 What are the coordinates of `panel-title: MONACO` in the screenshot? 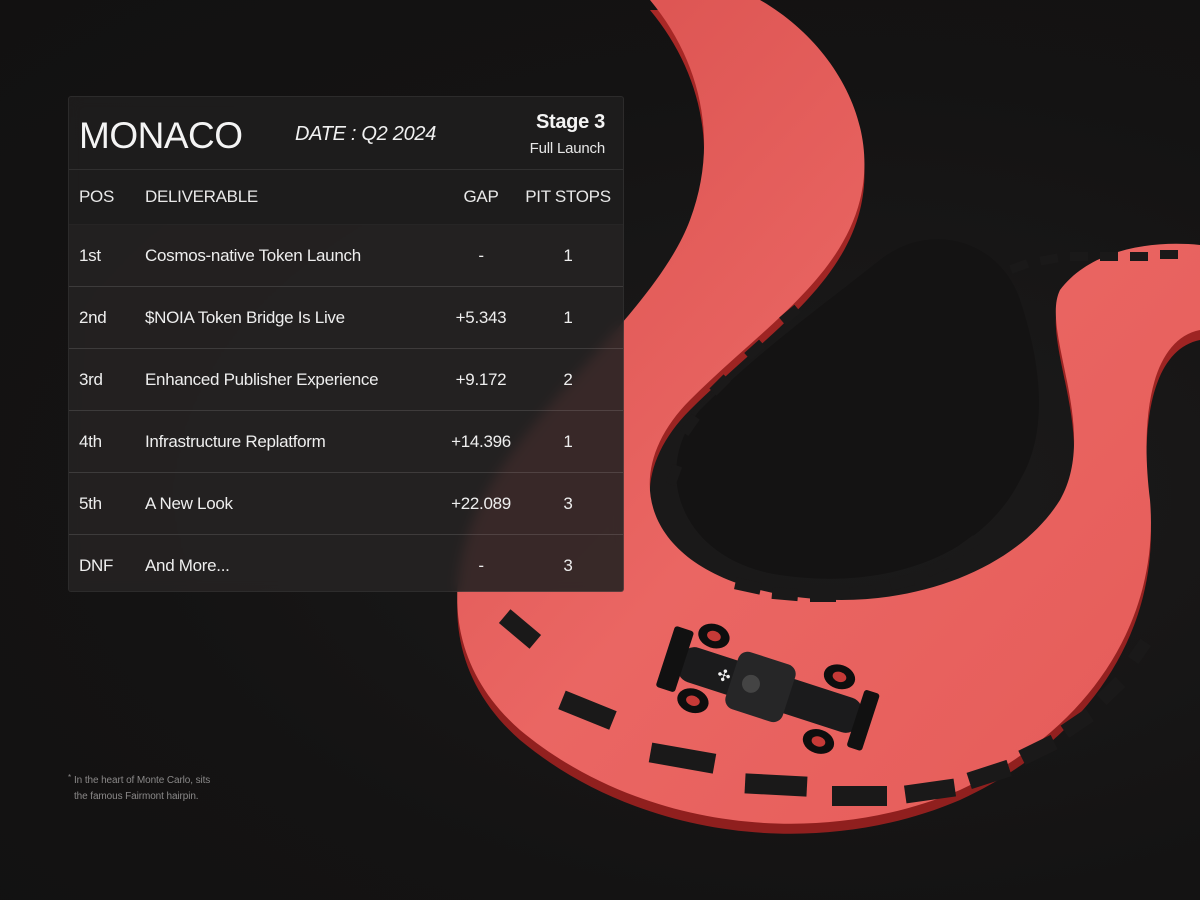 It's located at (161, 135).